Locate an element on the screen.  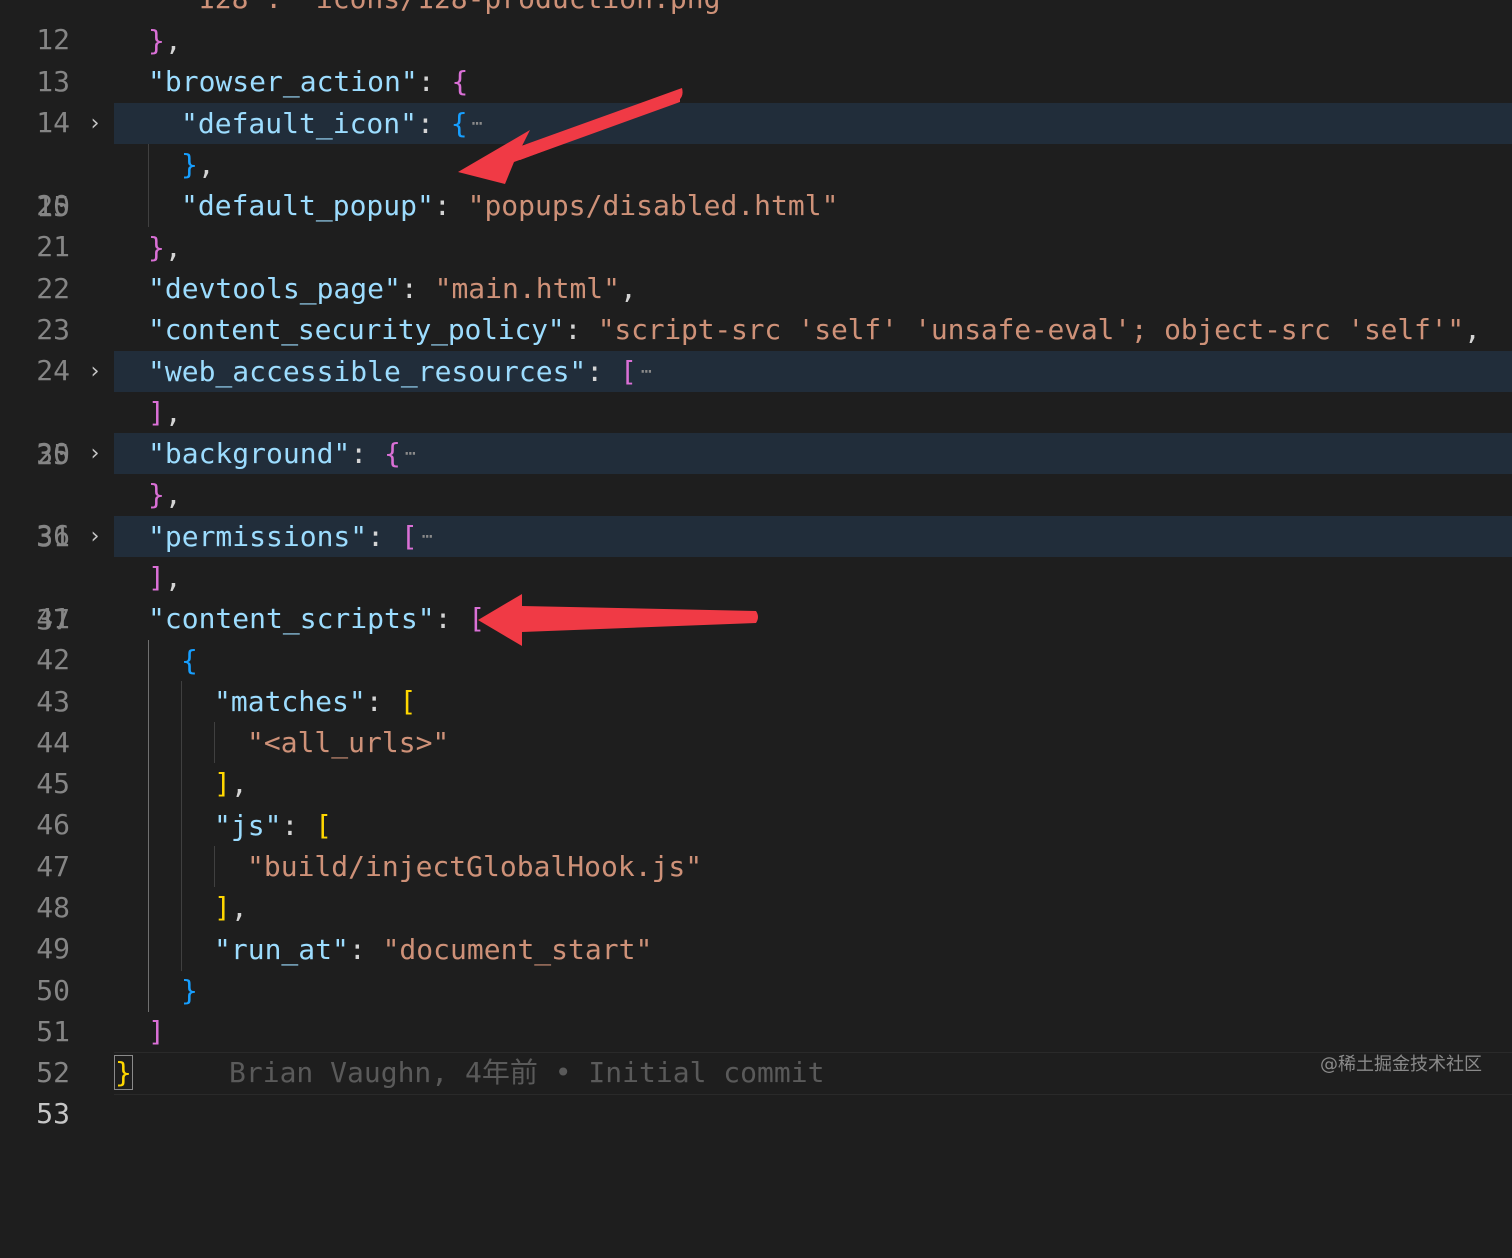
json-key: "permissions" is located at coordinates (258, 536).